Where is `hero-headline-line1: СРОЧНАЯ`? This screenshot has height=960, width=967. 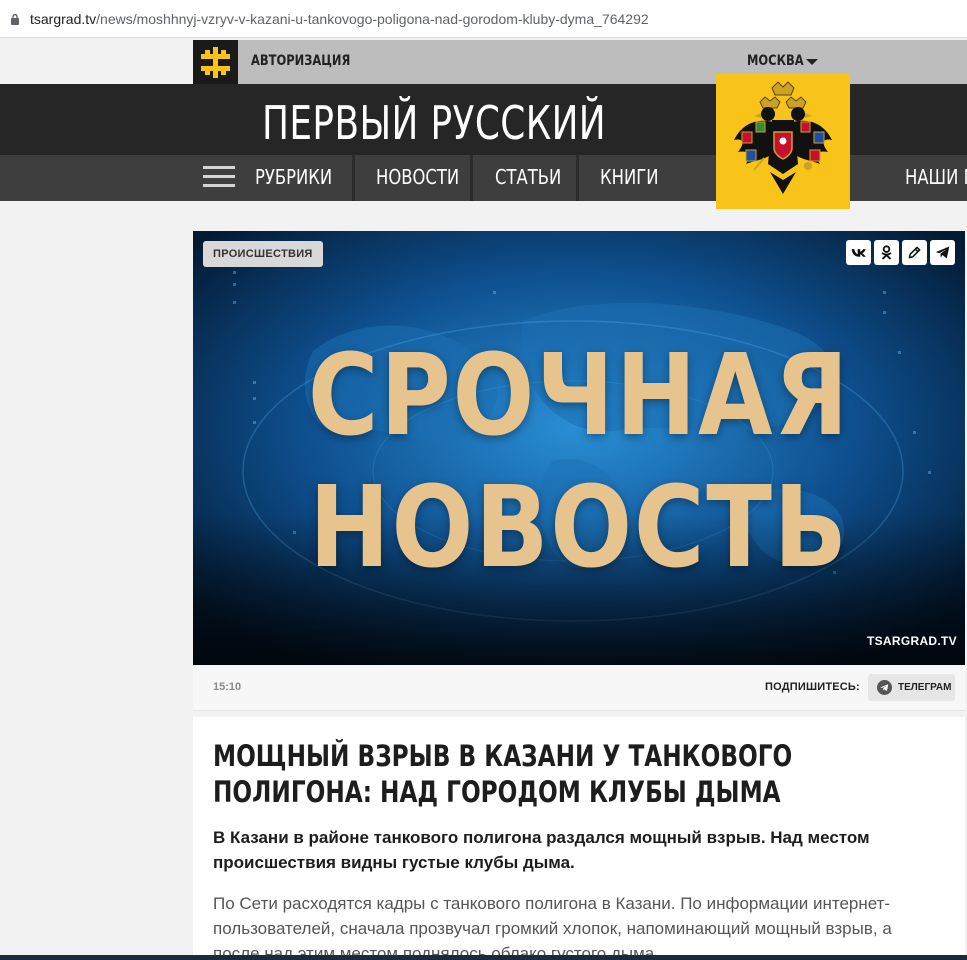
hero-headline-line1: СРОЧНАЯ is located at coordinates (579, 396).